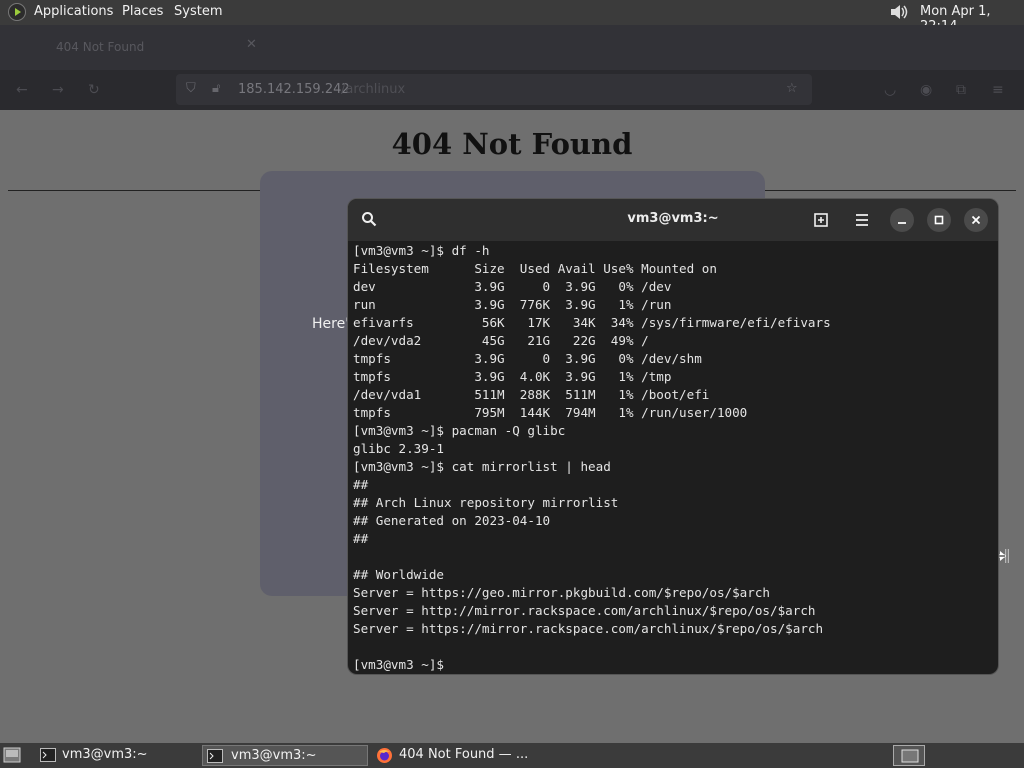 The image size is (1024, 768). I want to click on menu-icon: ≡, so click(998, 90).